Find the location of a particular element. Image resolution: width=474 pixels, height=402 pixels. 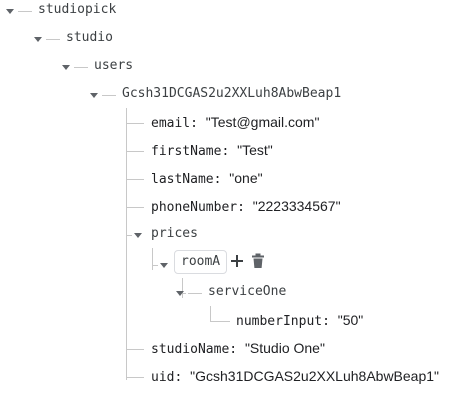

field-line: firstName: "Test" is located at coordinates (212, 150).